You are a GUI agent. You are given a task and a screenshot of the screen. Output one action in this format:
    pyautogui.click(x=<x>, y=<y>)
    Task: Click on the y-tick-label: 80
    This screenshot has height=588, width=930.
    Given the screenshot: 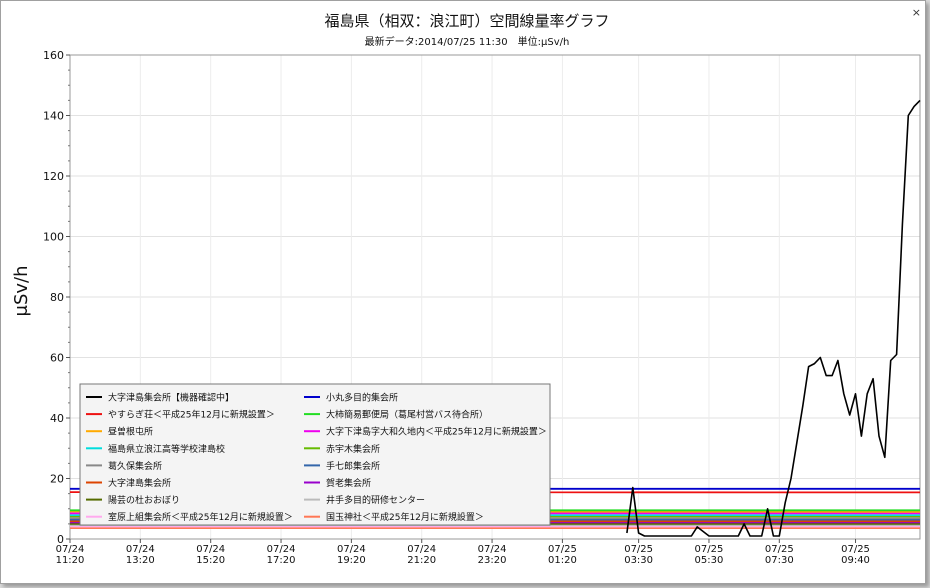 What is the action you would take?
    pyautogui.click(x=57, y=297)
    